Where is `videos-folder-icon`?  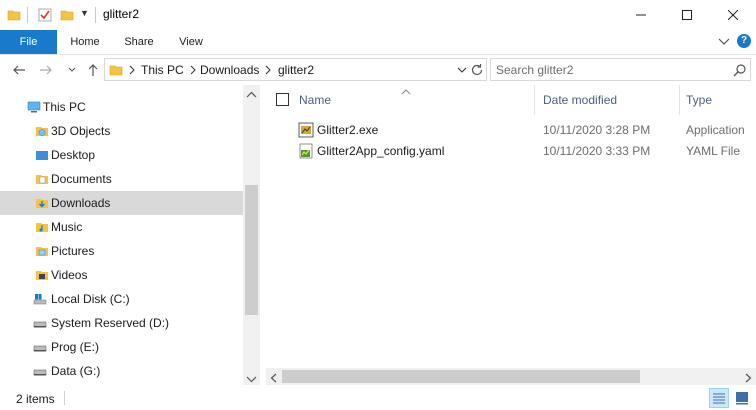
videos-folder-icon is located at coordinates (42, 275).